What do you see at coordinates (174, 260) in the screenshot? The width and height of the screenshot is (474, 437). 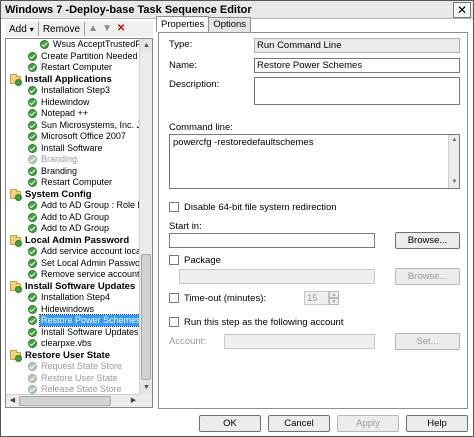 I see `package-checkbox` at bounding box center [174, 260].